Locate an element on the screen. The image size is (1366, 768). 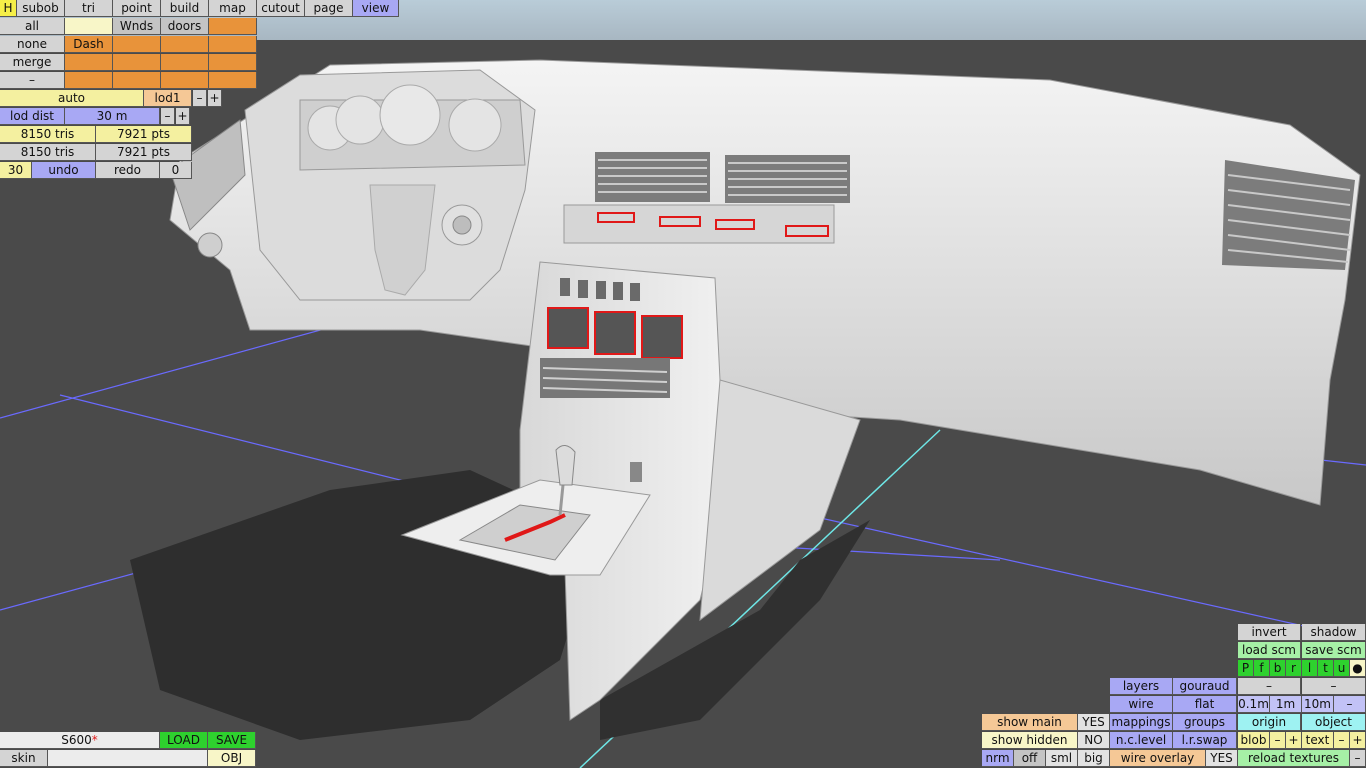
reload-textures-button: reload textures is located at coordinates (1294, 758).